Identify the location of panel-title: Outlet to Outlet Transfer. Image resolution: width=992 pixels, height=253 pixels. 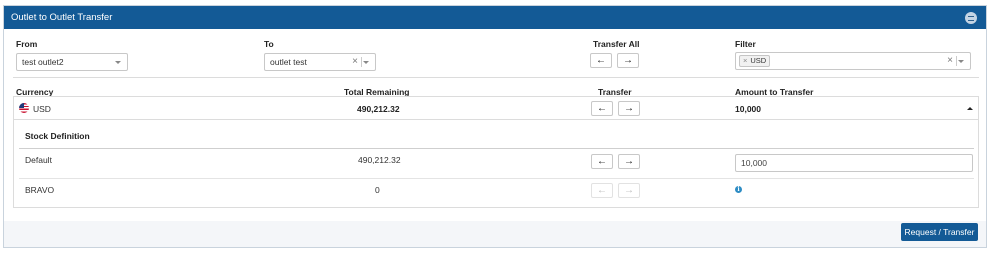
(62, 17).